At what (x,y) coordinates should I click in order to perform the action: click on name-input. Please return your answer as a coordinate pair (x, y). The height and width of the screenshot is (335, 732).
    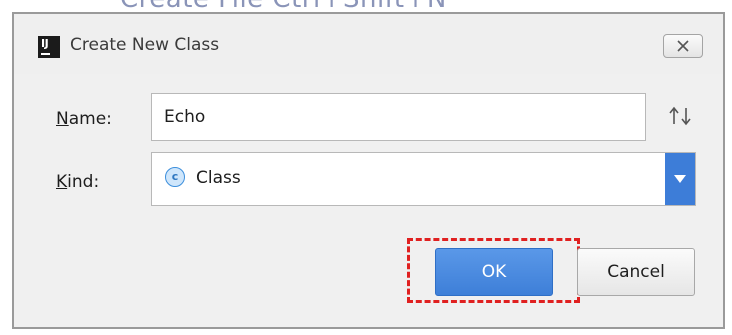
    Looking at the image, I should click on (398, 117).